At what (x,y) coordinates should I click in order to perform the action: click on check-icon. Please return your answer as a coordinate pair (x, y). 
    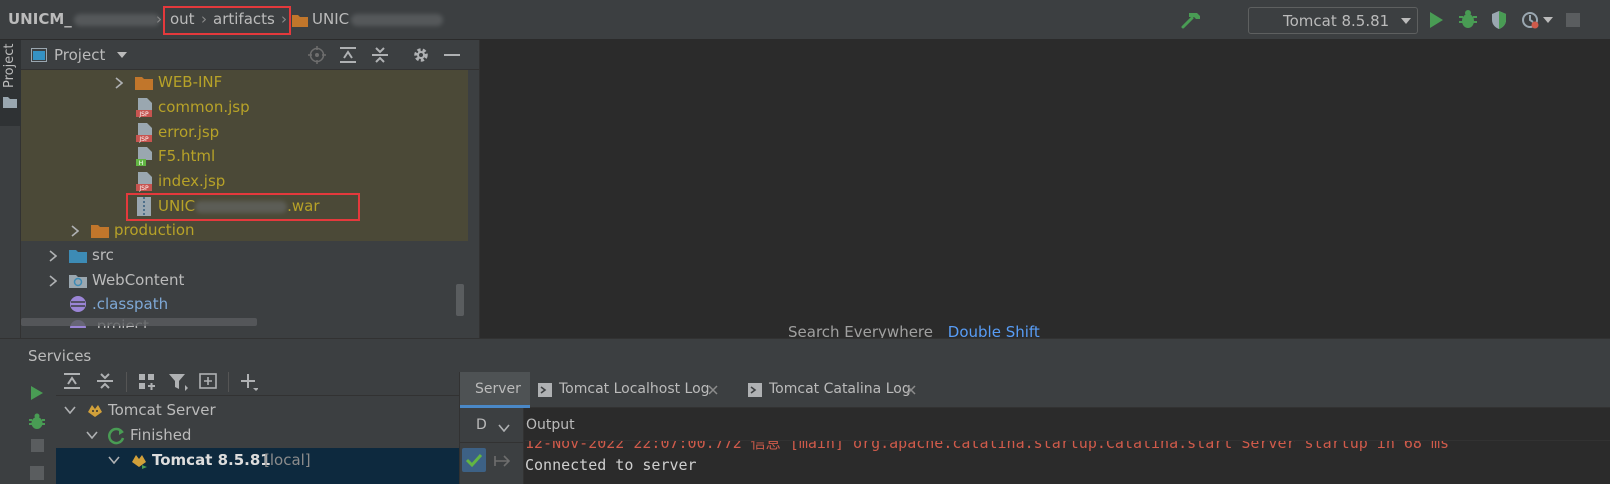
    Looking at the image, I should click on (474, 460).